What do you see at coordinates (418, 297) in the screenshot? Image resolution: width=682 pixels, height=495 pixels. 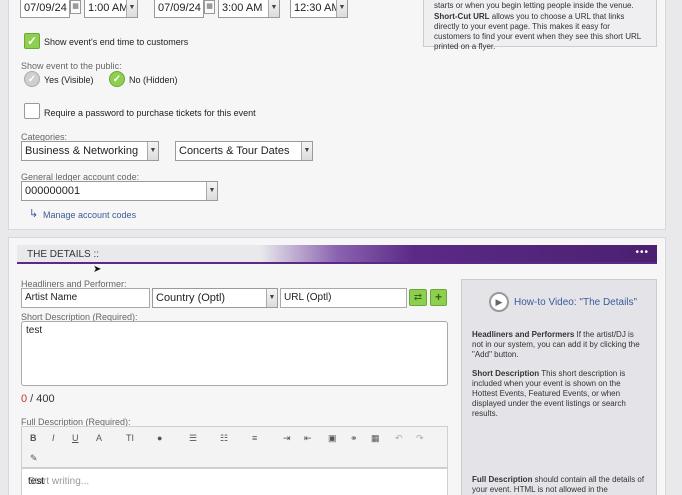 I see `swap-artist-button: ⇄` at bounding box center [418, 297].